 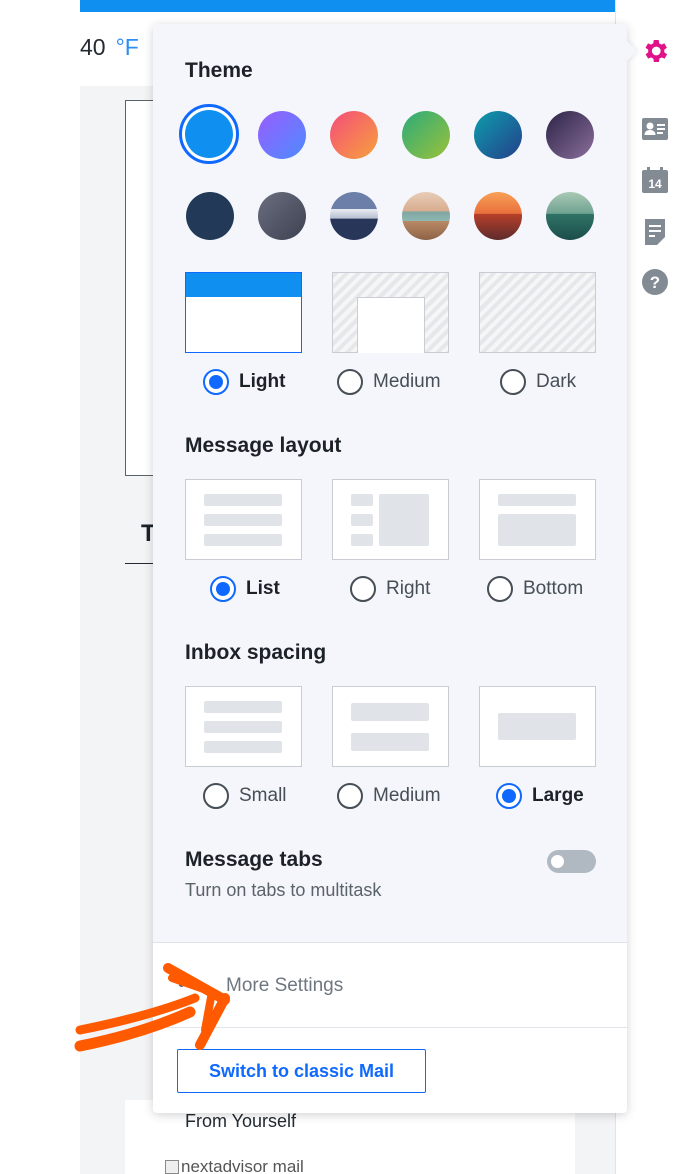 I want to click on toggle-knob, so click(x=557, y=861).